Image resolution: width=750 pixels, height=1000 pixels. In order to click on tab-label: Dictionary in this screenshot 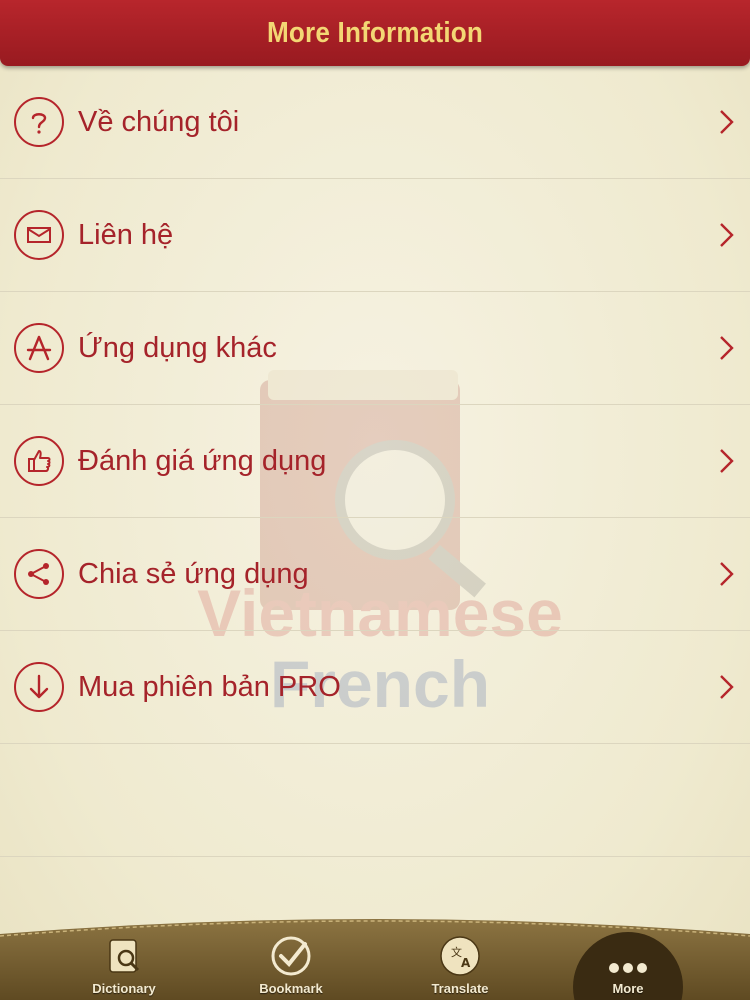, I will do `click(124, 988)`.